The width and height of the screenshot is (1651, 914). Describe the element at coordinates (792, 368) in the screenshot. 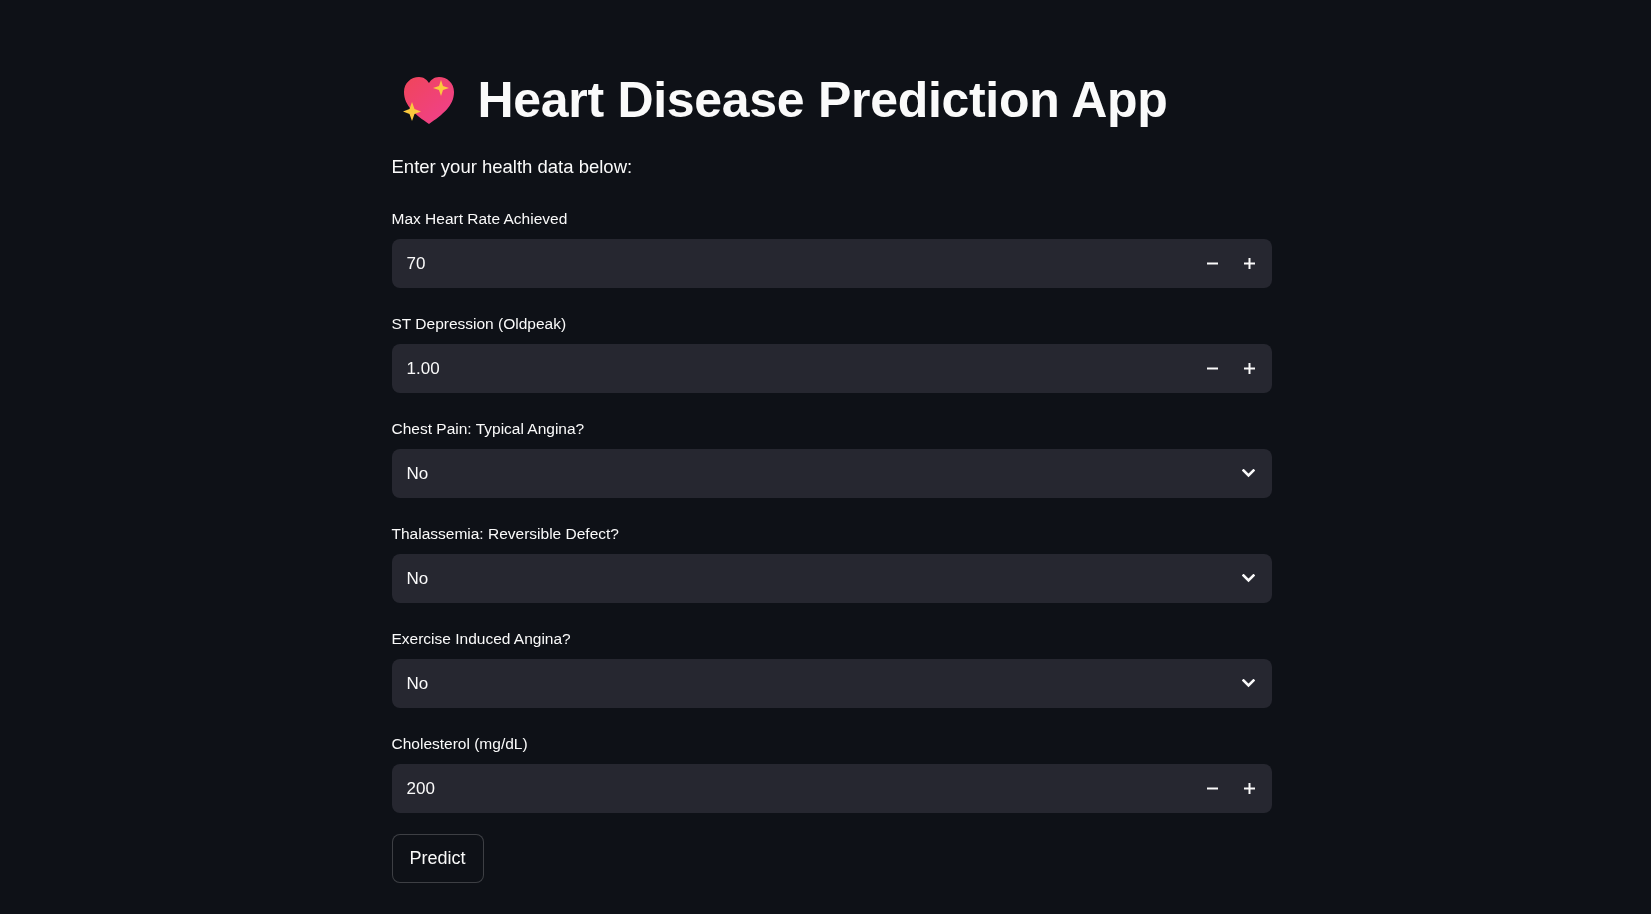

I see `number-input: 1.00` at that location.